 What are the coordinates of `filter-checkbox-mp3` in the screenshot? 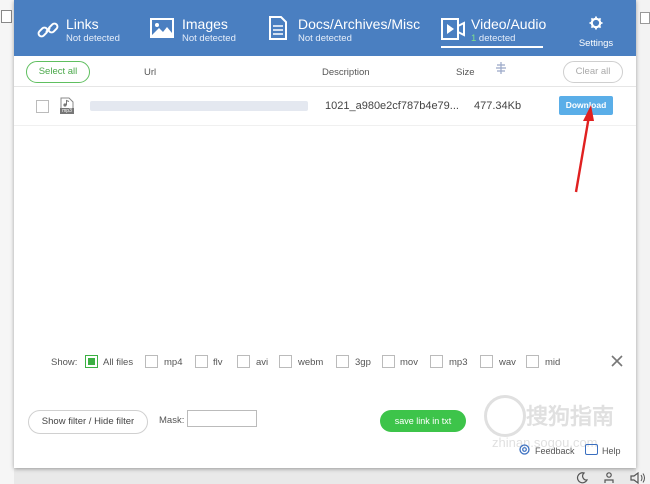 It's located at (436, 361).